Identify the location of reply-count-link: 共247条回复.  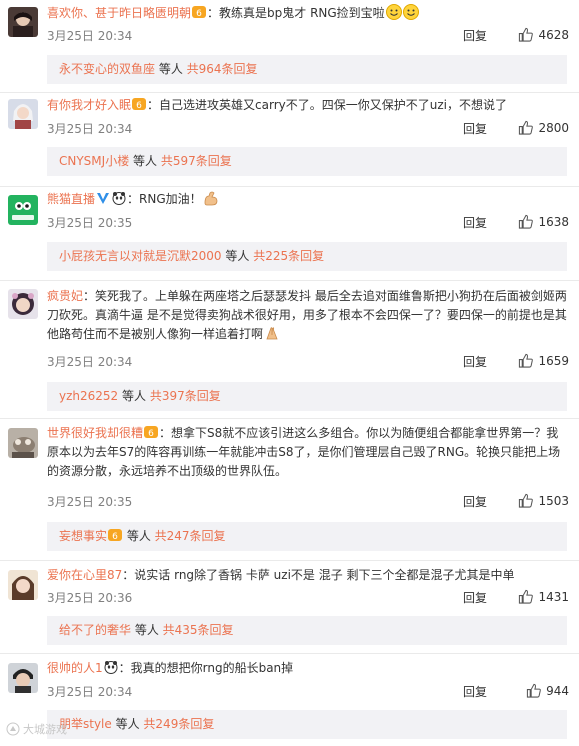
(190, 536).